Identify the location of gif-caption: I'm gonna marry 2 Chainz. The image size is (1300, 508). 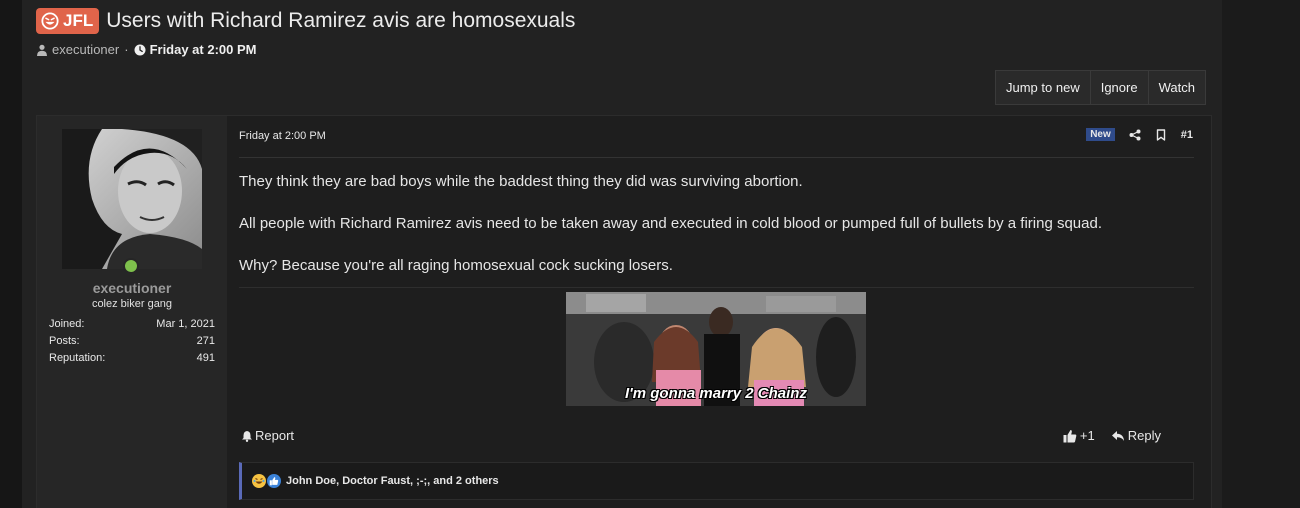
(716, 393).